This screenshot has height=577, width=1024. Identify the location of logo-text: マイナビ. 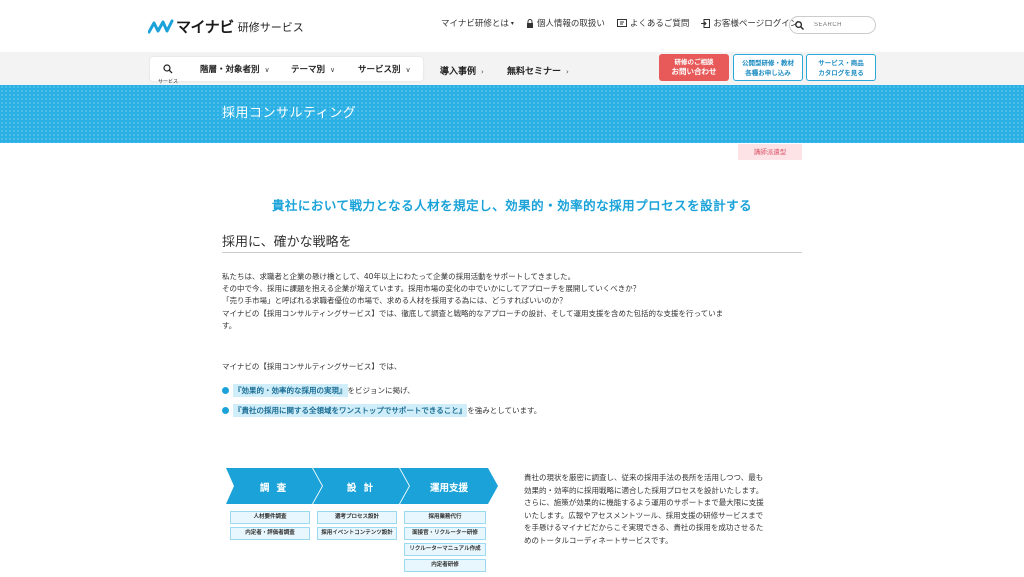
(205, 27).